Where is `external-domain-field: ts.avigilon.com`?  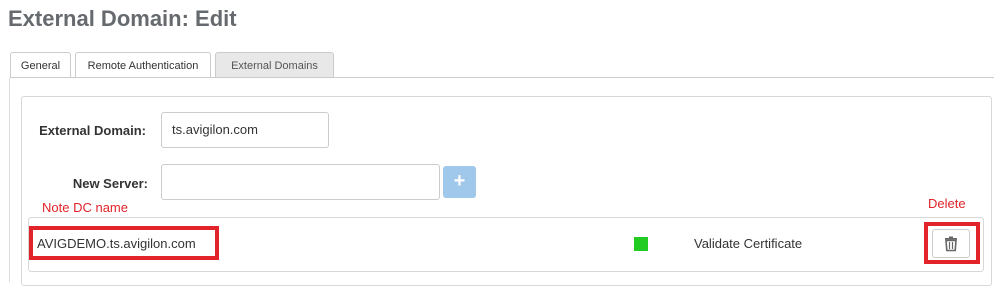
external-domain-field: ts.avigilon.com is located at coordinates (245, 130).